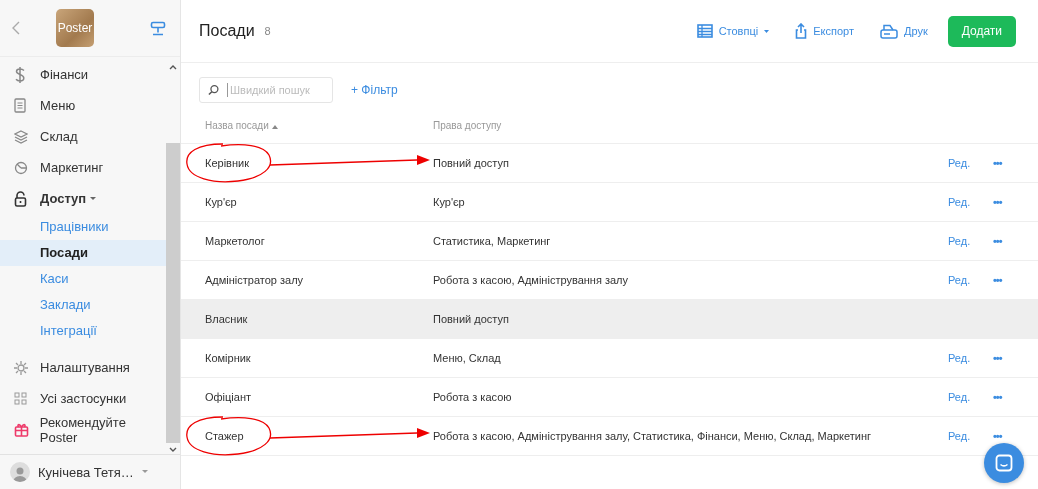  What do you see at coordinates (213, 90) in the screenshot?
I see `search-icon` at bounding box center [213, 90].